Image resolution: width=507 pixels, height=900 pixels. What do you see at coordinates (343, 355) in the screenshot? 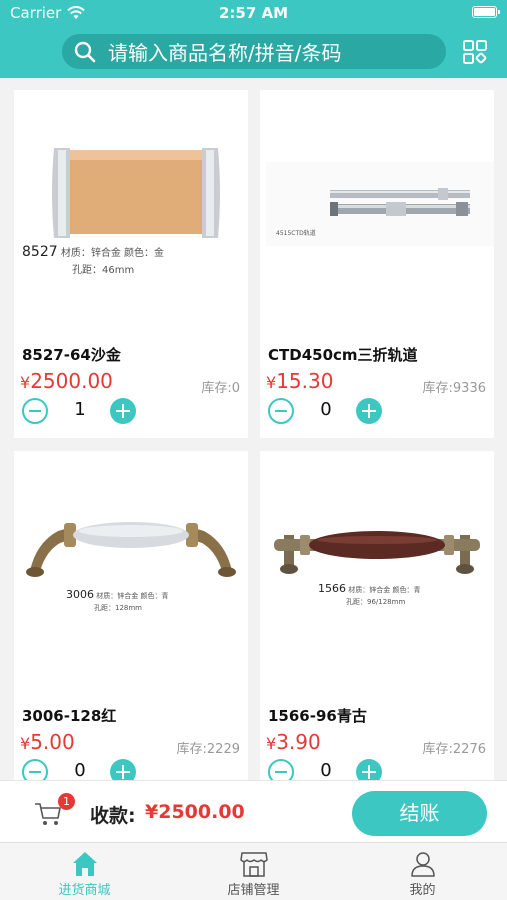
I see `product-name: CTD450cm三折轨道` at bounding box center [343, 355].